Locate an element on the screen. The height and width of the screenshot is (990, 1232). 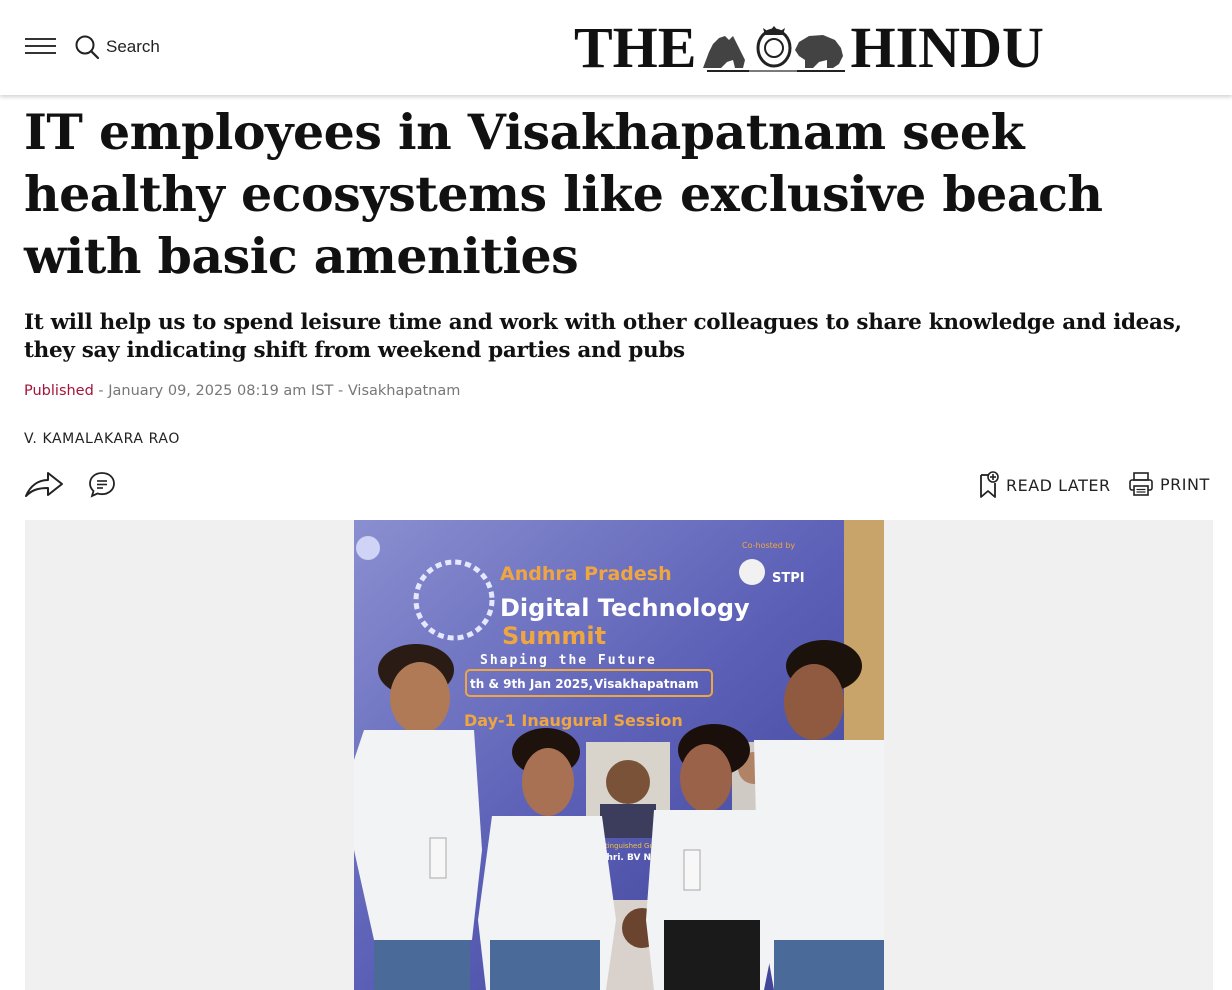
banner-session: Day-1 Inaugural Session is located at coordinates (573, 720).